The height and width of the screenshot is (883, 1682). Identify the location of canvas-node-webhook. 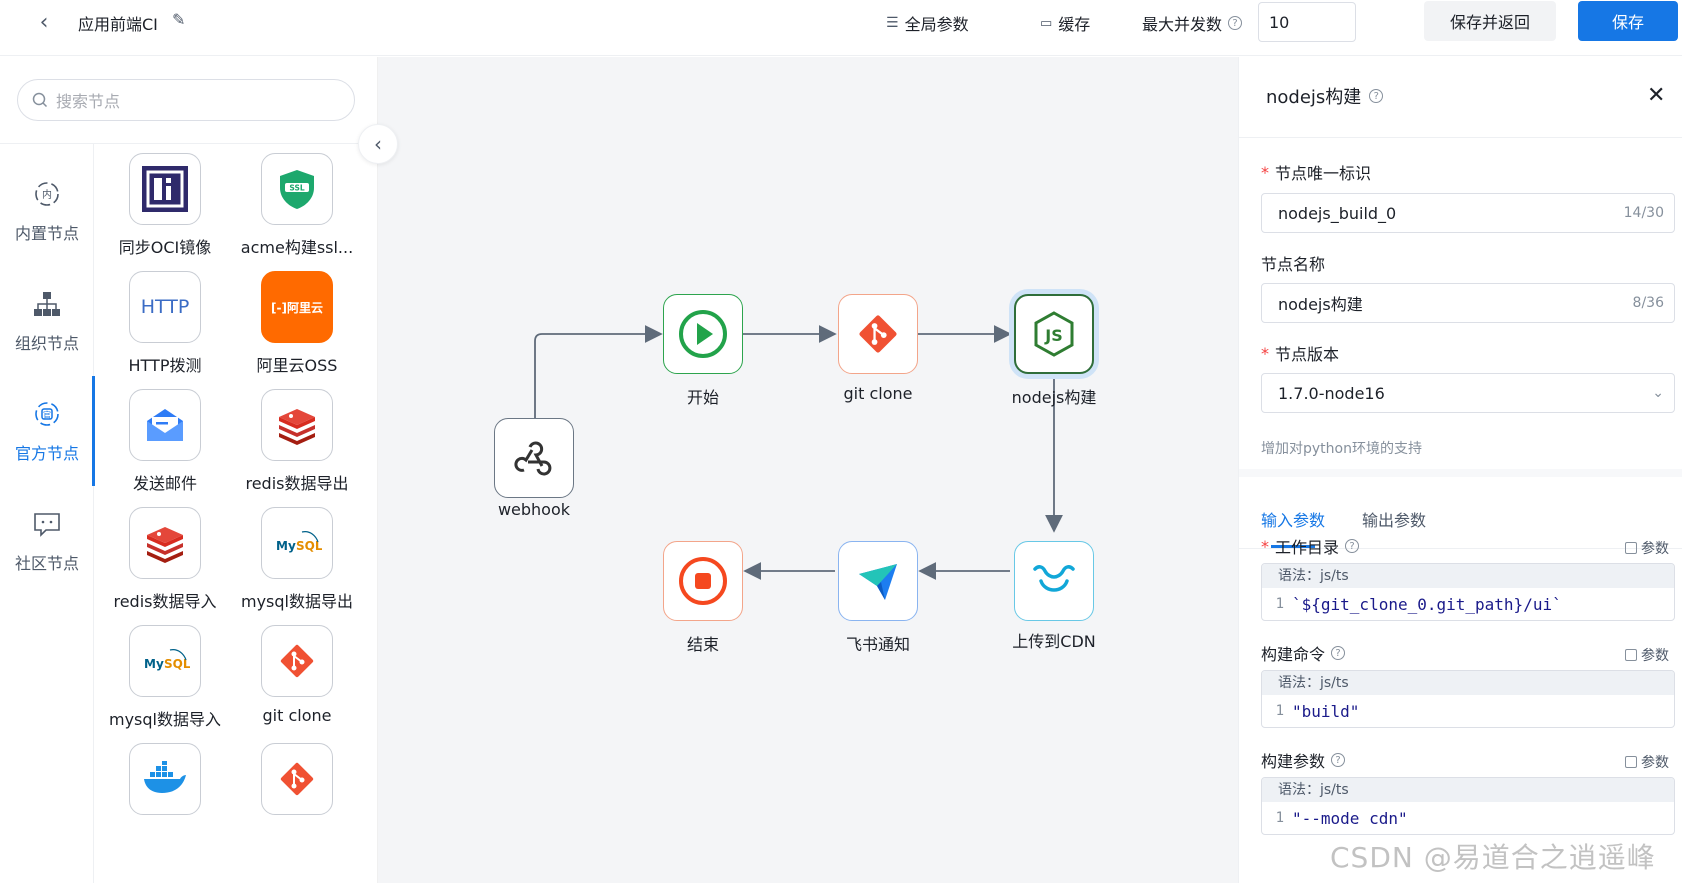
(534, 458).